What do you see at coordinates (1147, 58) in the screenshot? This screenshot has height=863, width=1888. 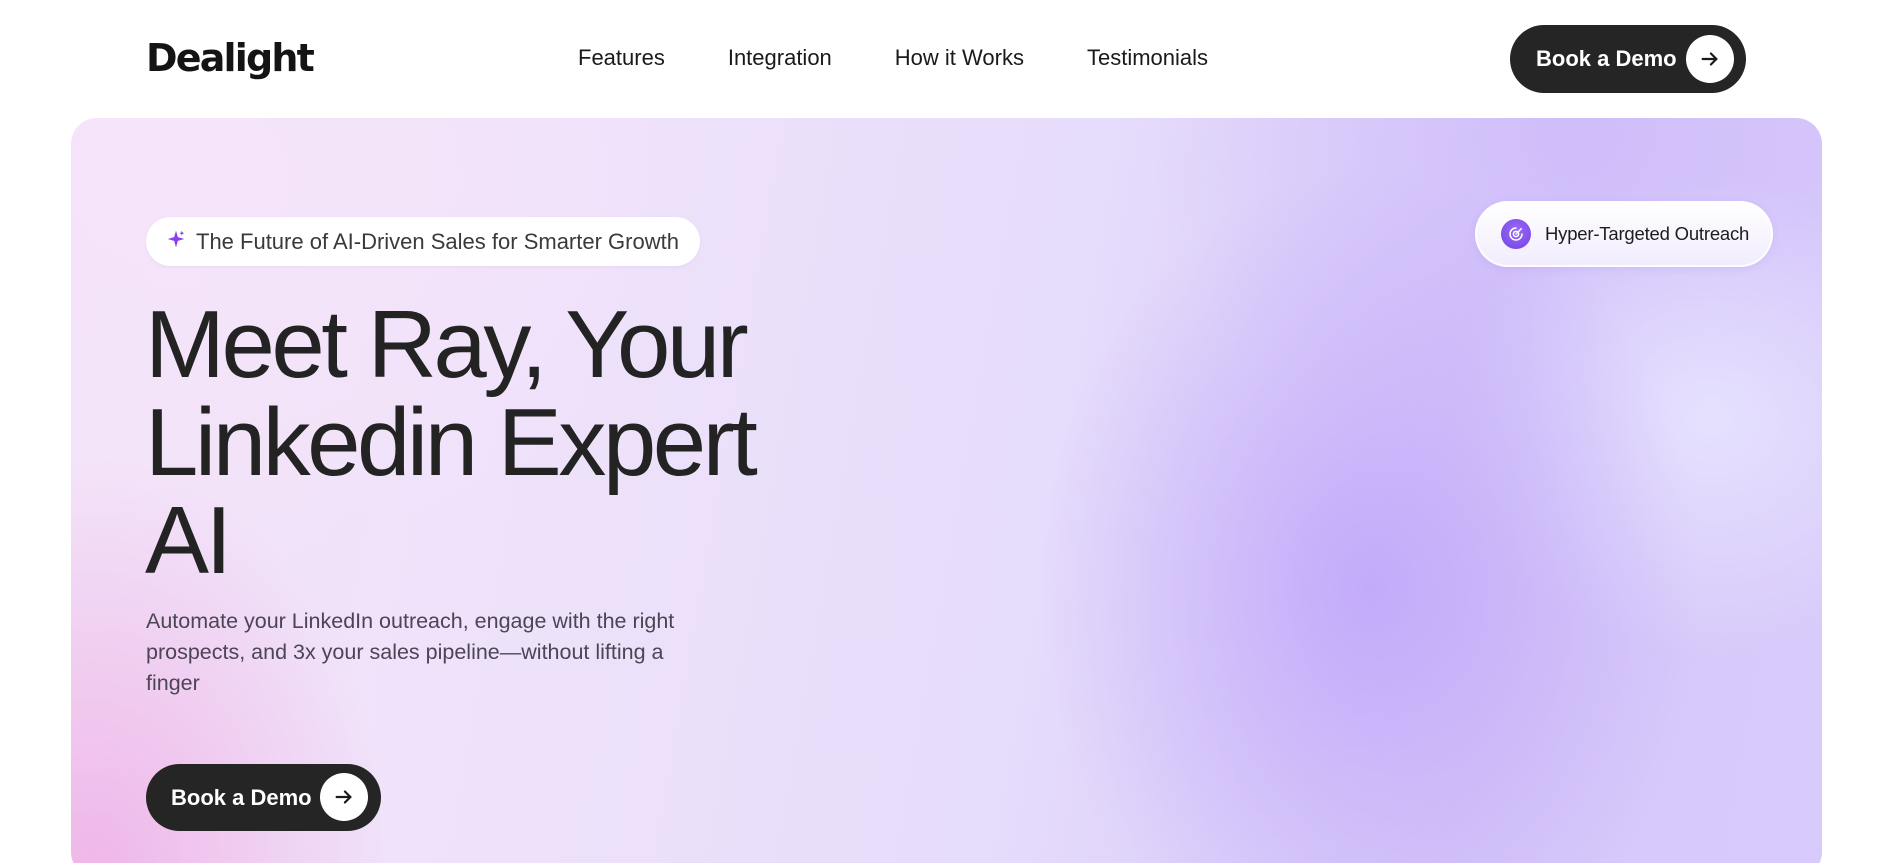 I see `nav-link-testimonials: Testimonials` at bounding box center [1147, 58].